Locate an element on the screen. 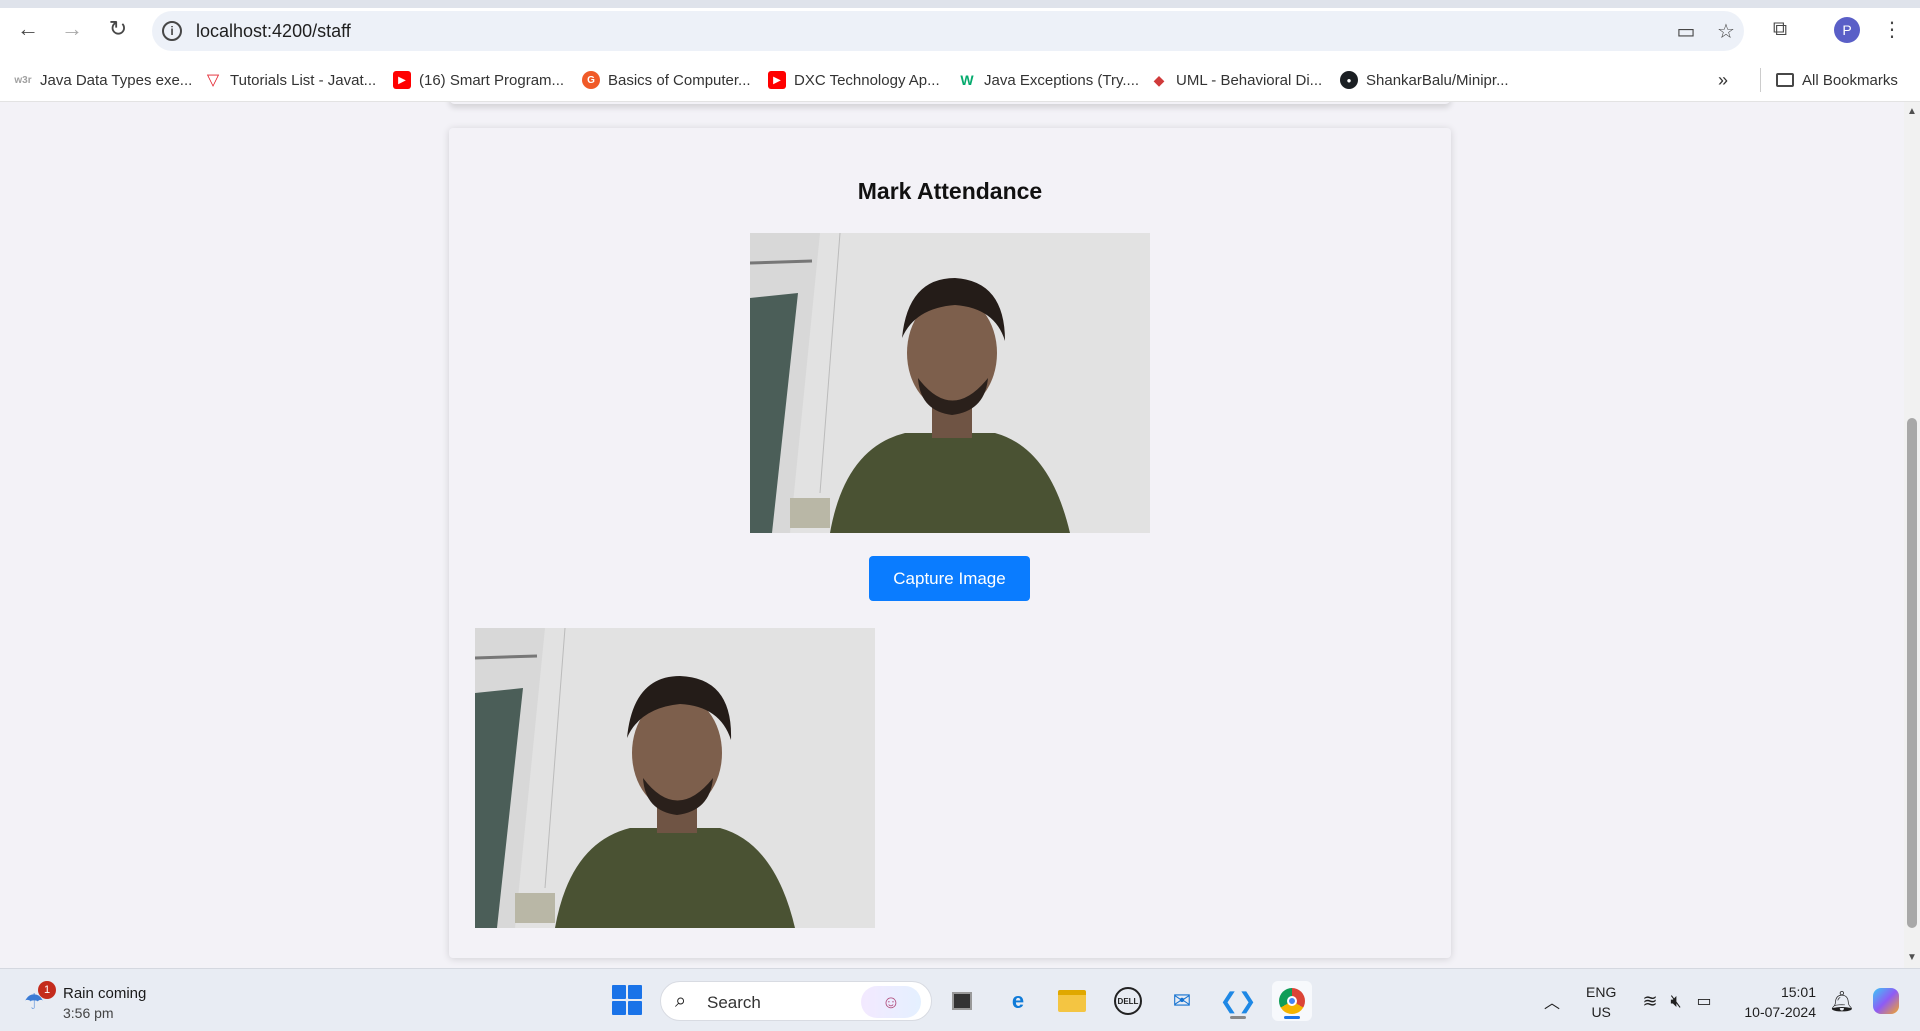 Image resolution: width=1920 pixels, height=1031 pixels. show-hidden-icons-chevron-icon: ︿ is located at coordinates (1552, 1001).